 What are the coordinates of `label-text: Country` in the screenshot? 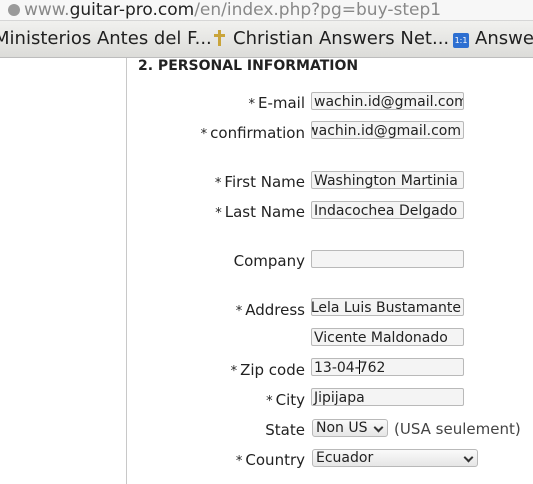 It's located at (275, 460).